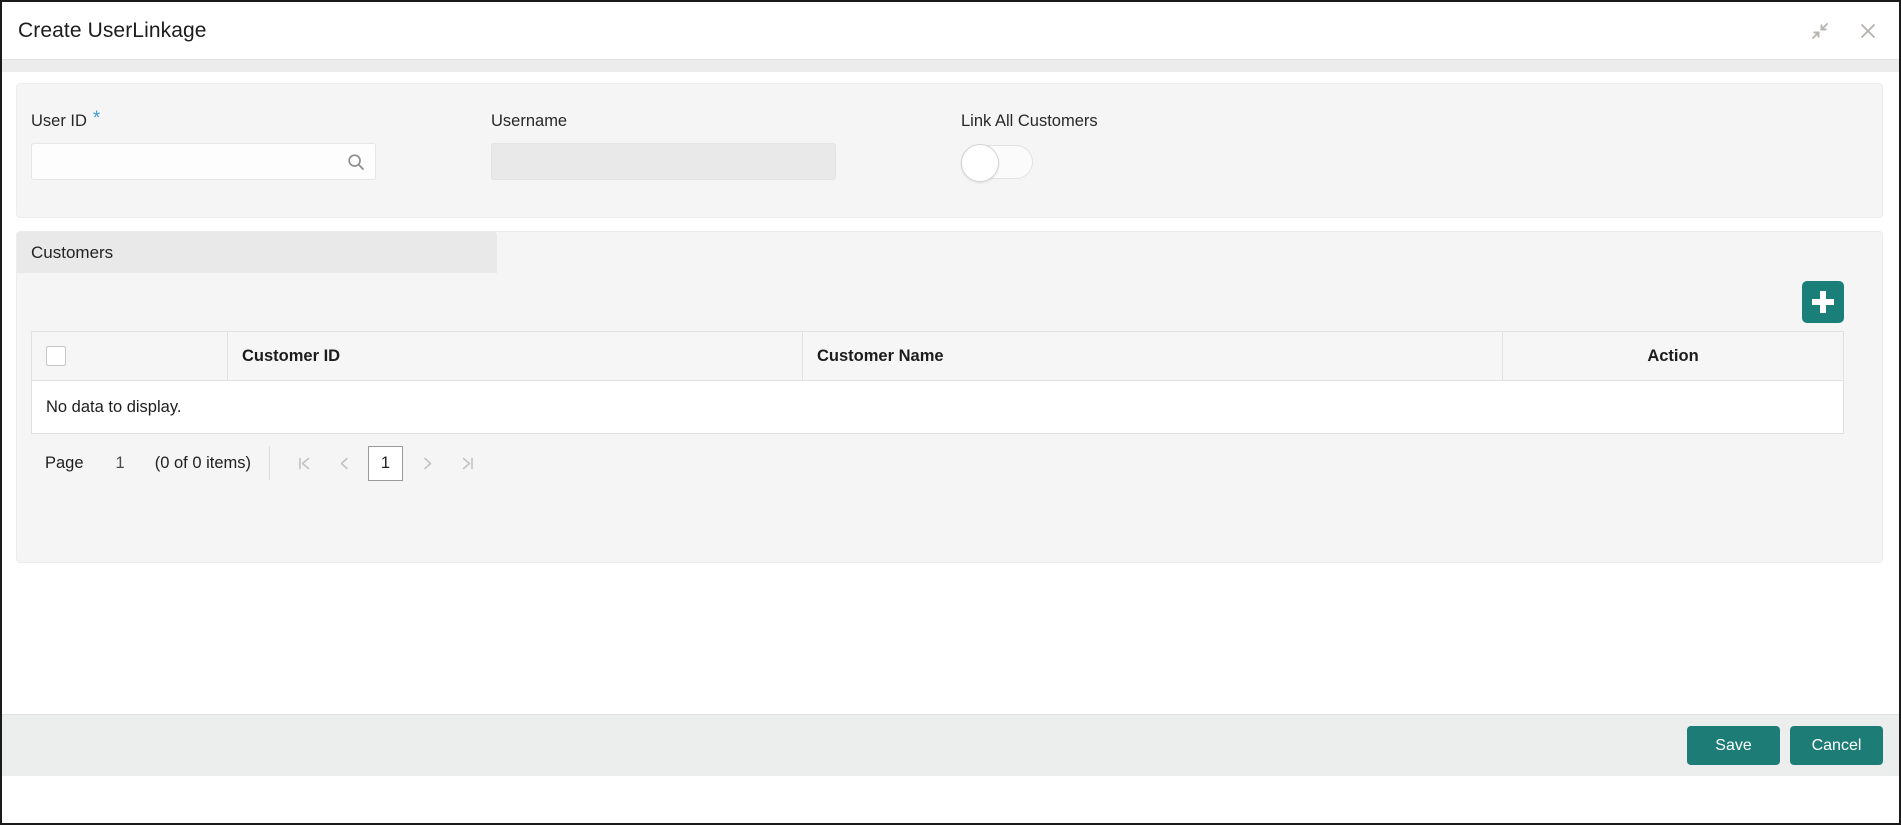 The height and width of the screenshot is (825, 1901). I want to click on pagination-prev-button, so click(344, 463).